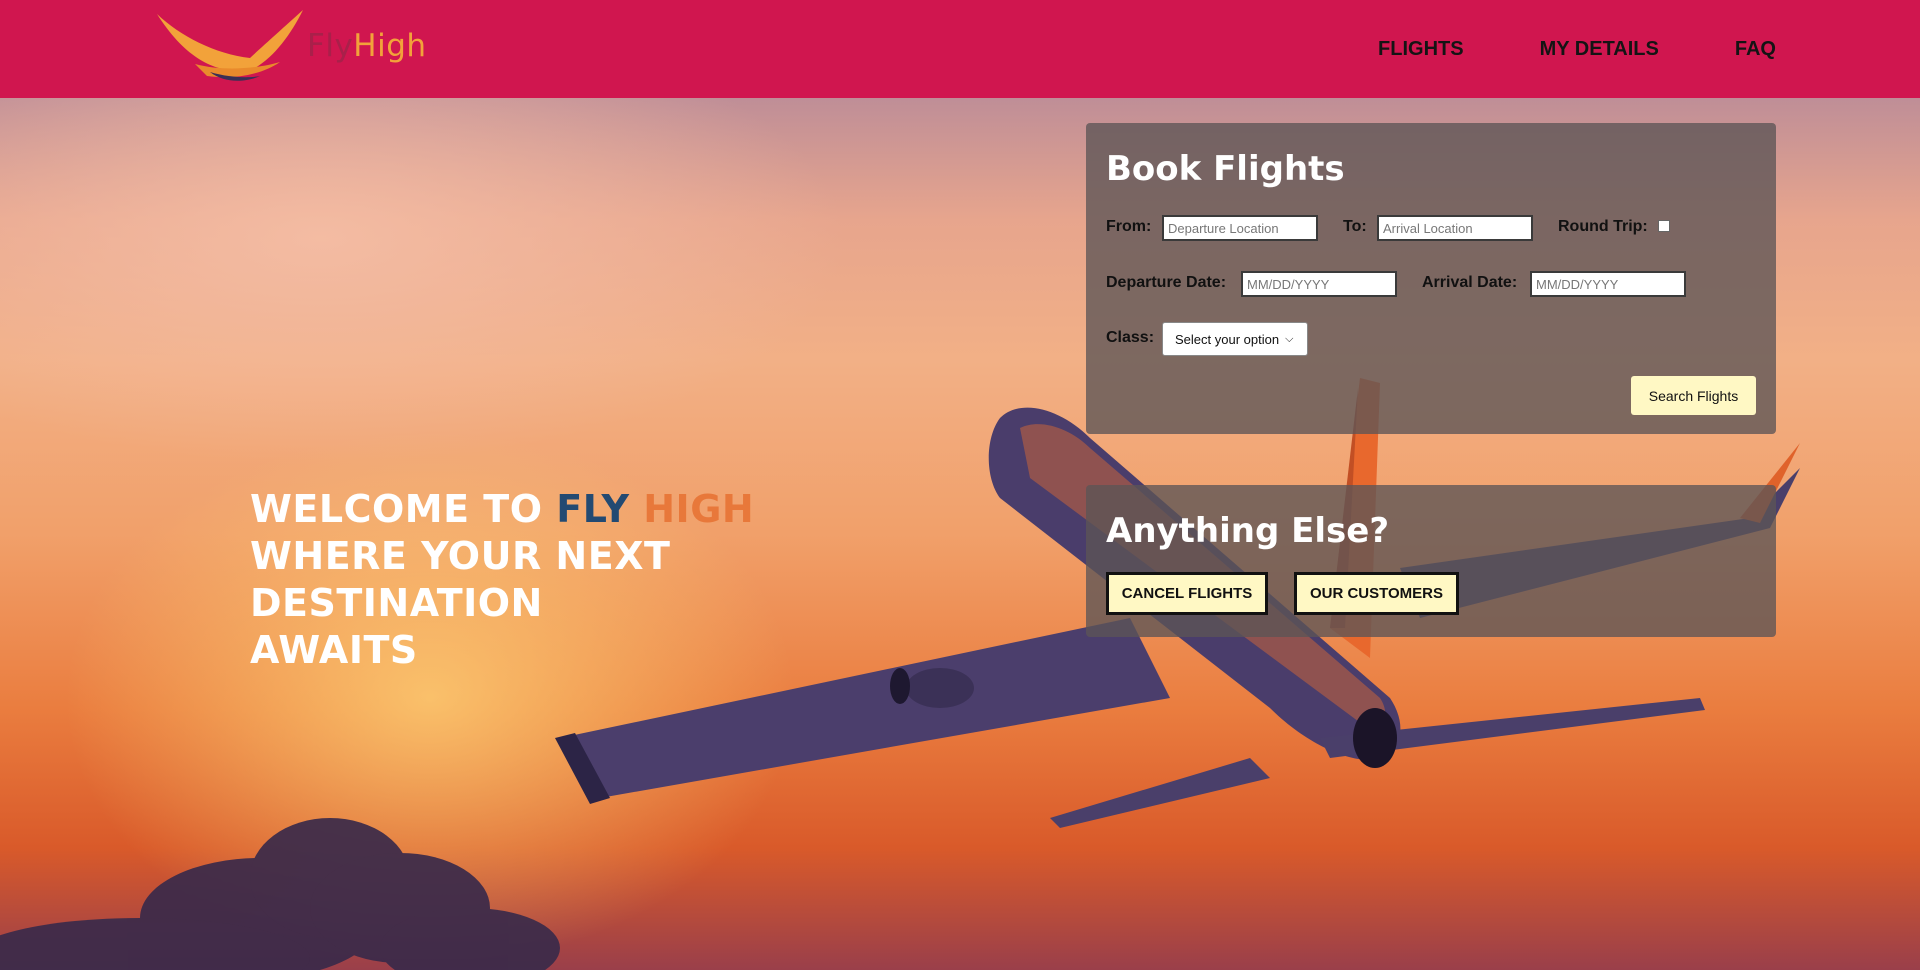 Image resolution: width=1920 pixels, height=970 pixels. I want to click on anything-else-title: Anything Else?, so click(1248, 531).